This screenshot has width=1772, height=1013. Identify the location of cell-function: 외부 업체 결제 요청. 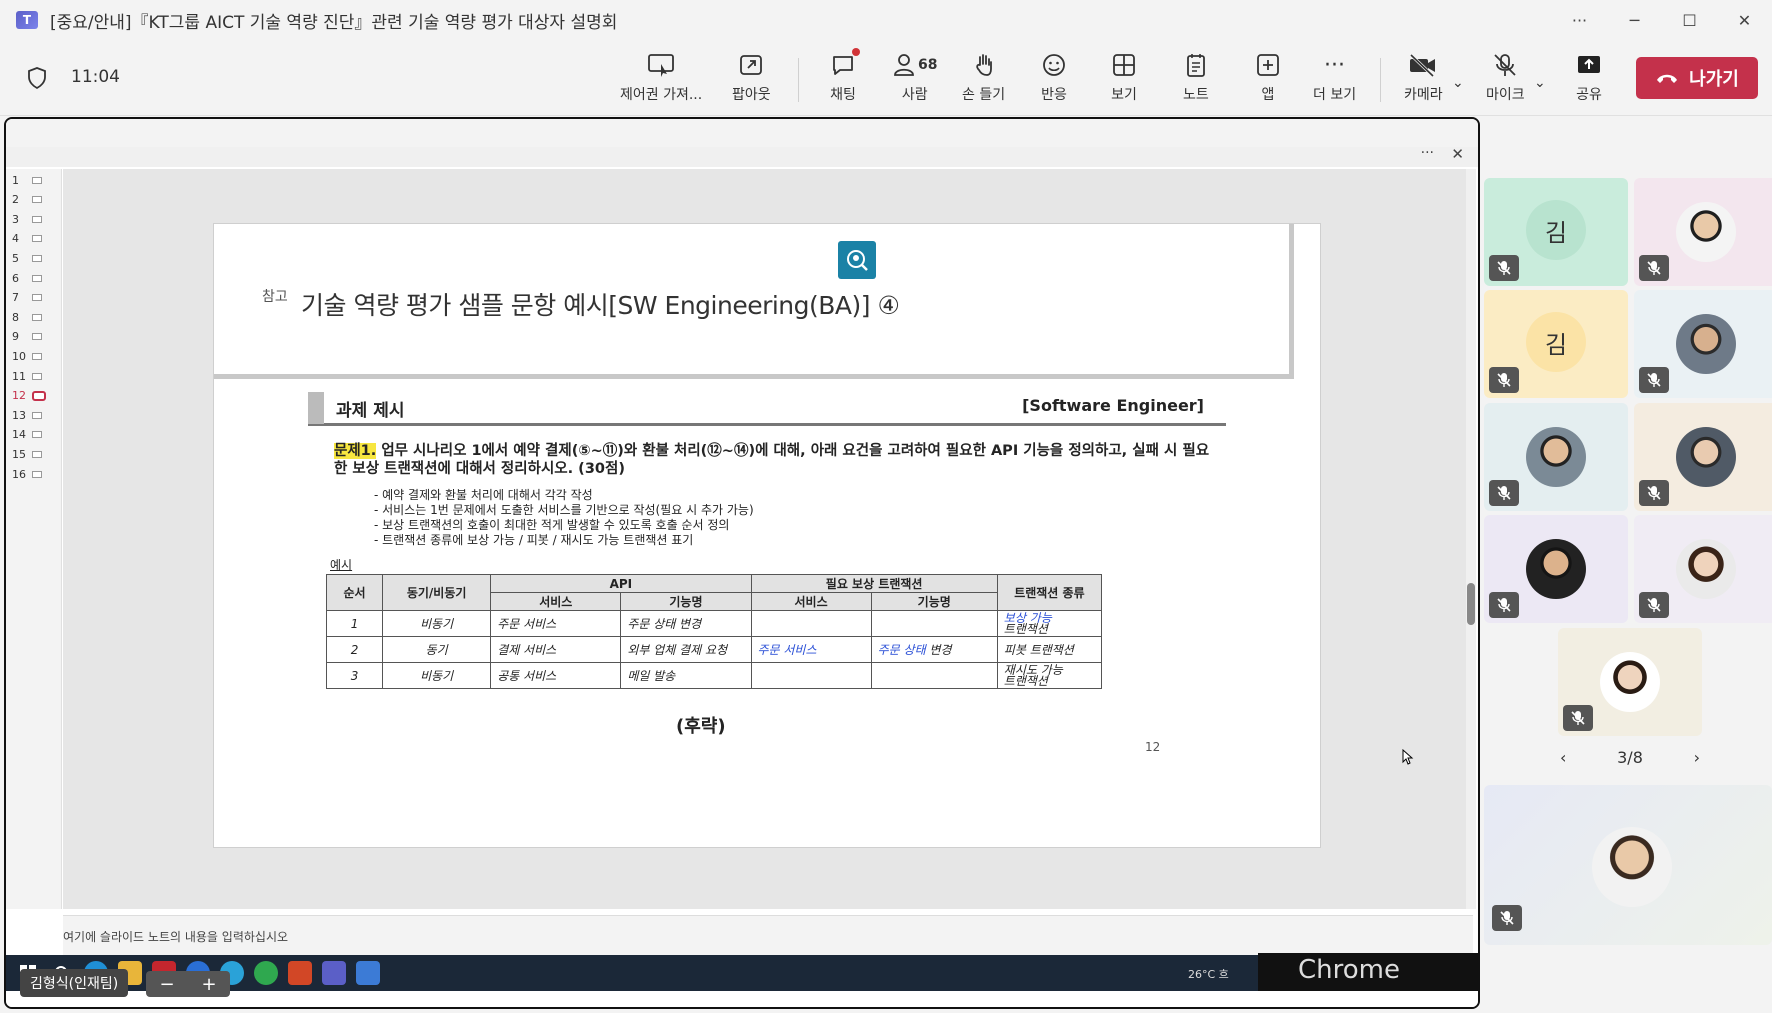
(686, 649).